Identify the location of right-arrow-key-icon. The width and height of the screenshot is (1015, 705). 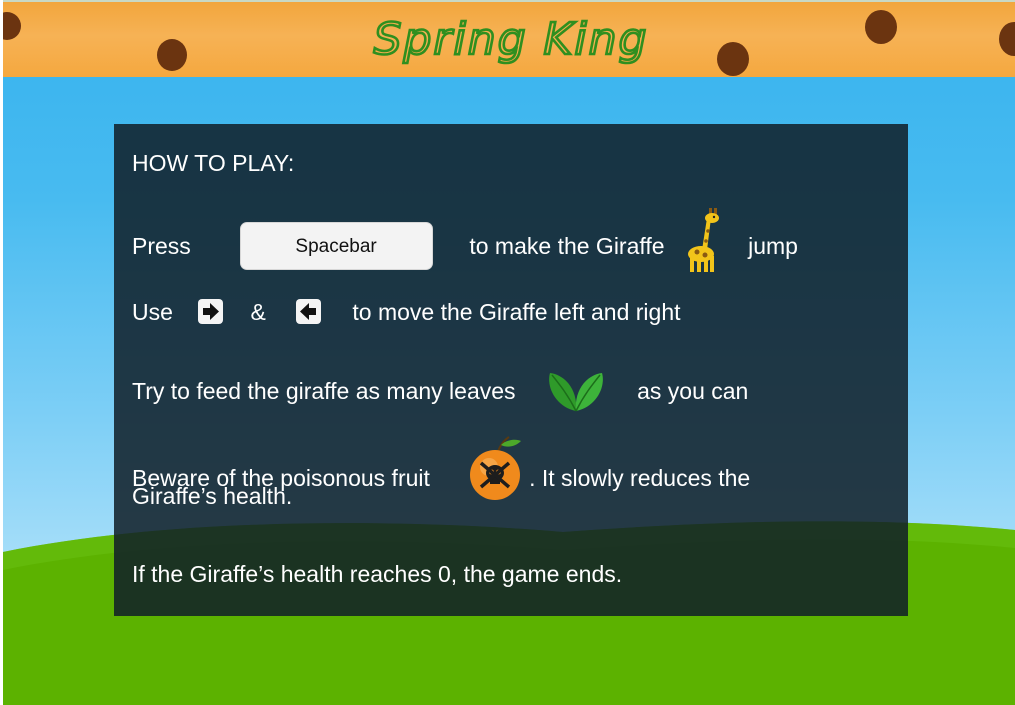
(210, 312).